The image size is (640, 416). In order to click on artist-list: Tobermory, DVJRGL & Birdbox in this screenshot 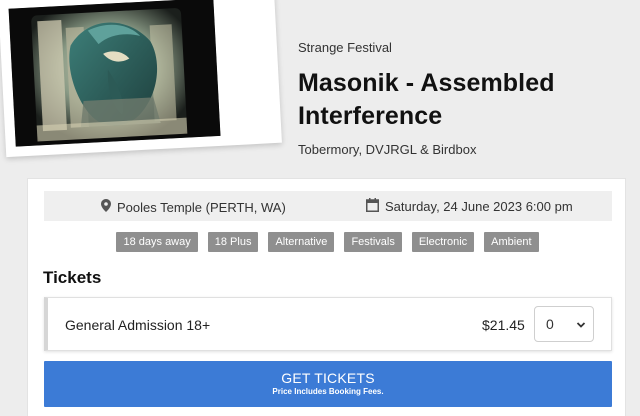, I will do `click(387, 149)`.